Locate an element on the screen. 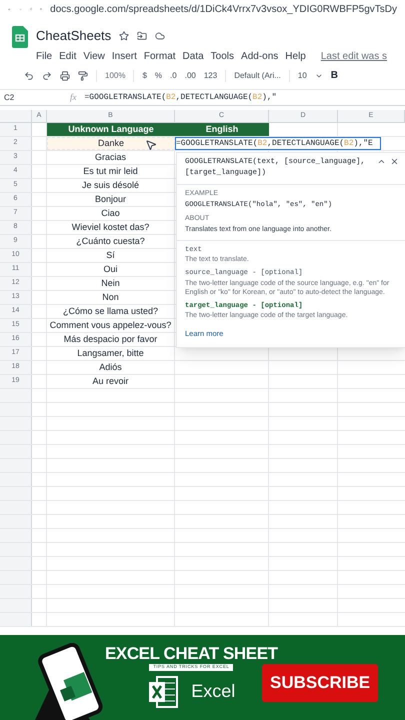 This screenshot has height=720, width=405. increase-decimal-button: .00 is located at coordinates (190, 76).